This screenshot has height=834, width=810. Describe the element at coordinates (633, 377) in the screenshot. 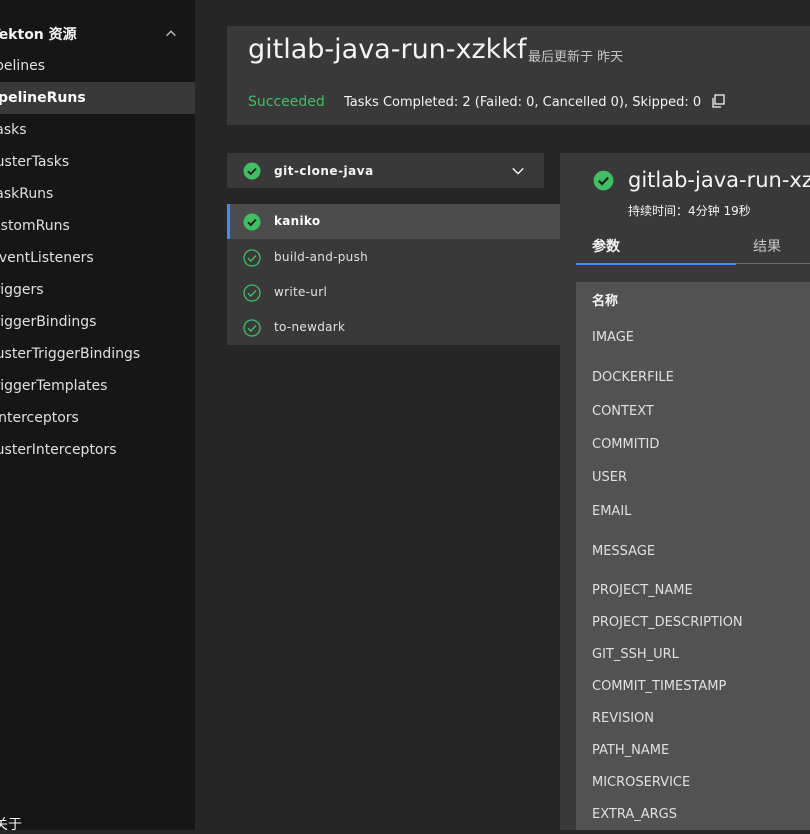

I see `param-name: DOCKERFILE` at that location.